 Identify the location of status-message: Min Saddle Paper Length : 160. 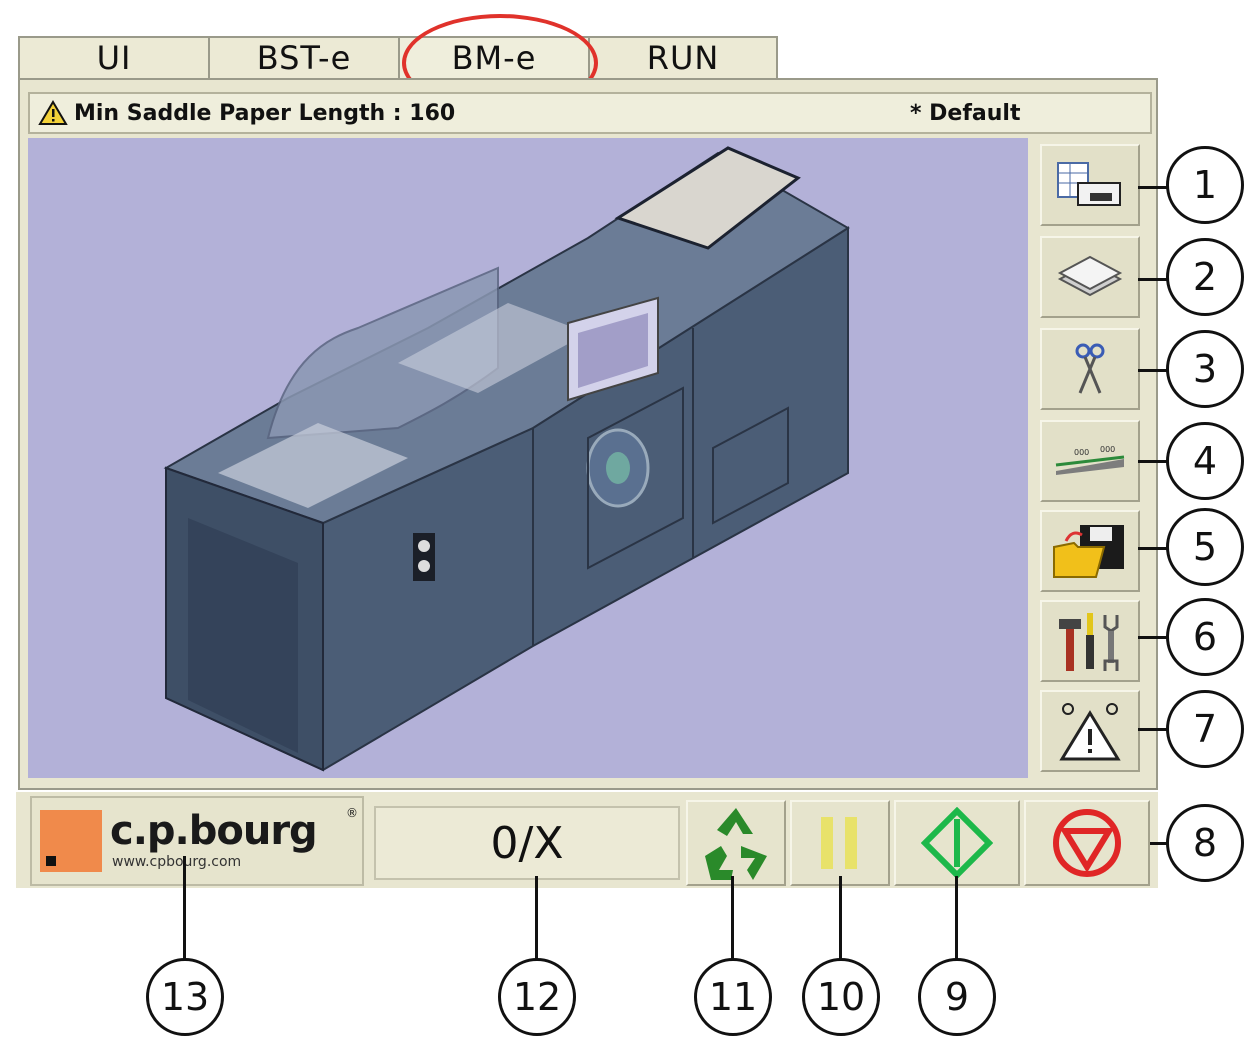
(265, 113).